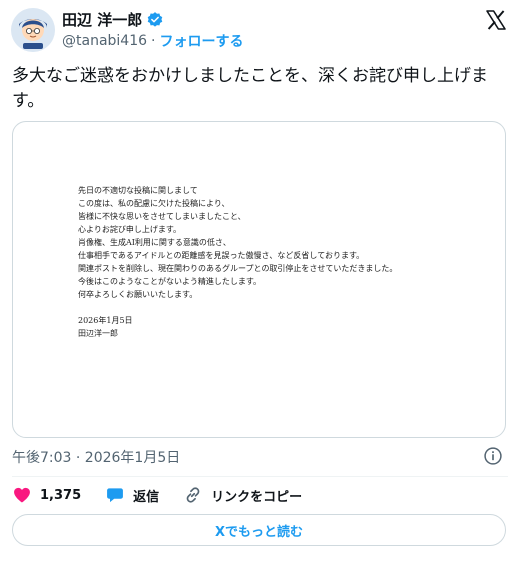 The height and width of the screenshot is (562, 520). I want to click on author-handle-row: @tanabi416 · フォローする, so click(152, 41).